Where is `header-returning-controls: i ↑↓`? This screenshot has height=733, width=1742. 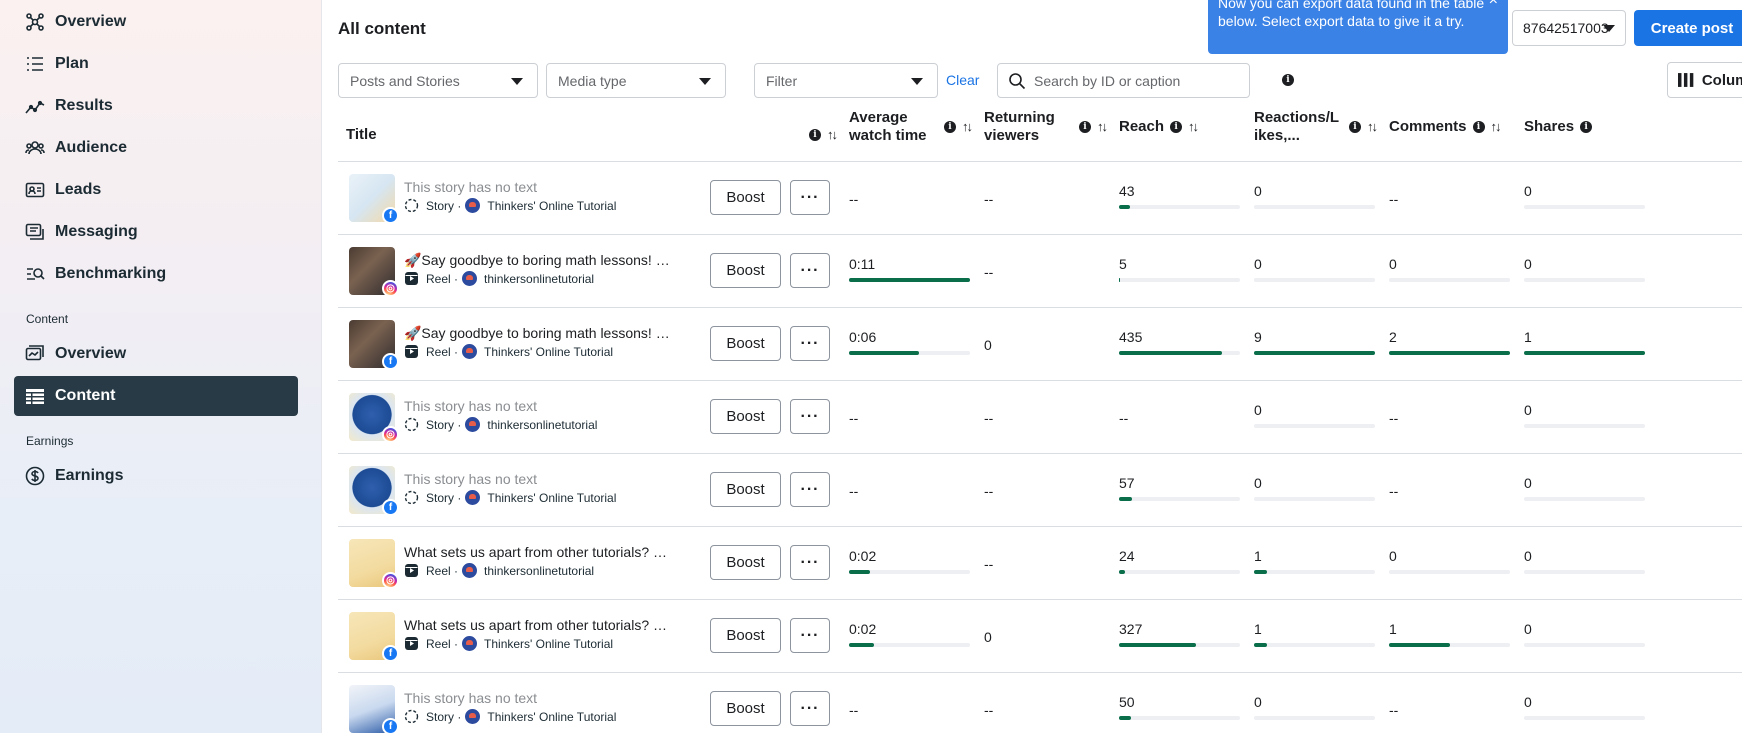
header-returning-controls: i ↑↓ is located at coordinates (1090, 127).